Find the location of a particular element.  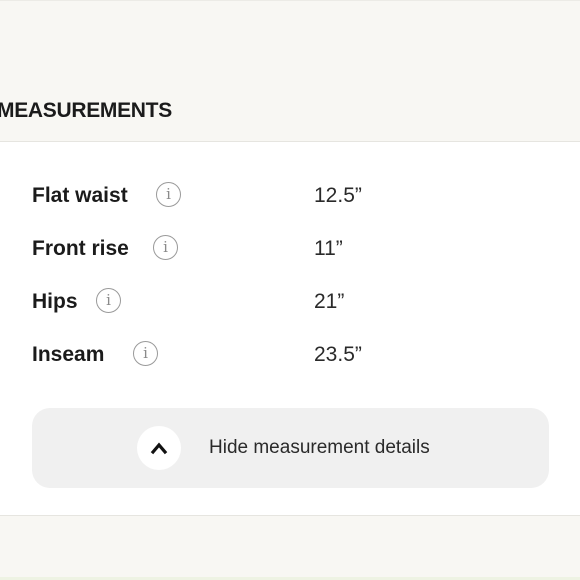

section-title: MEASUREMENTS is located at coordinates (86, 110).